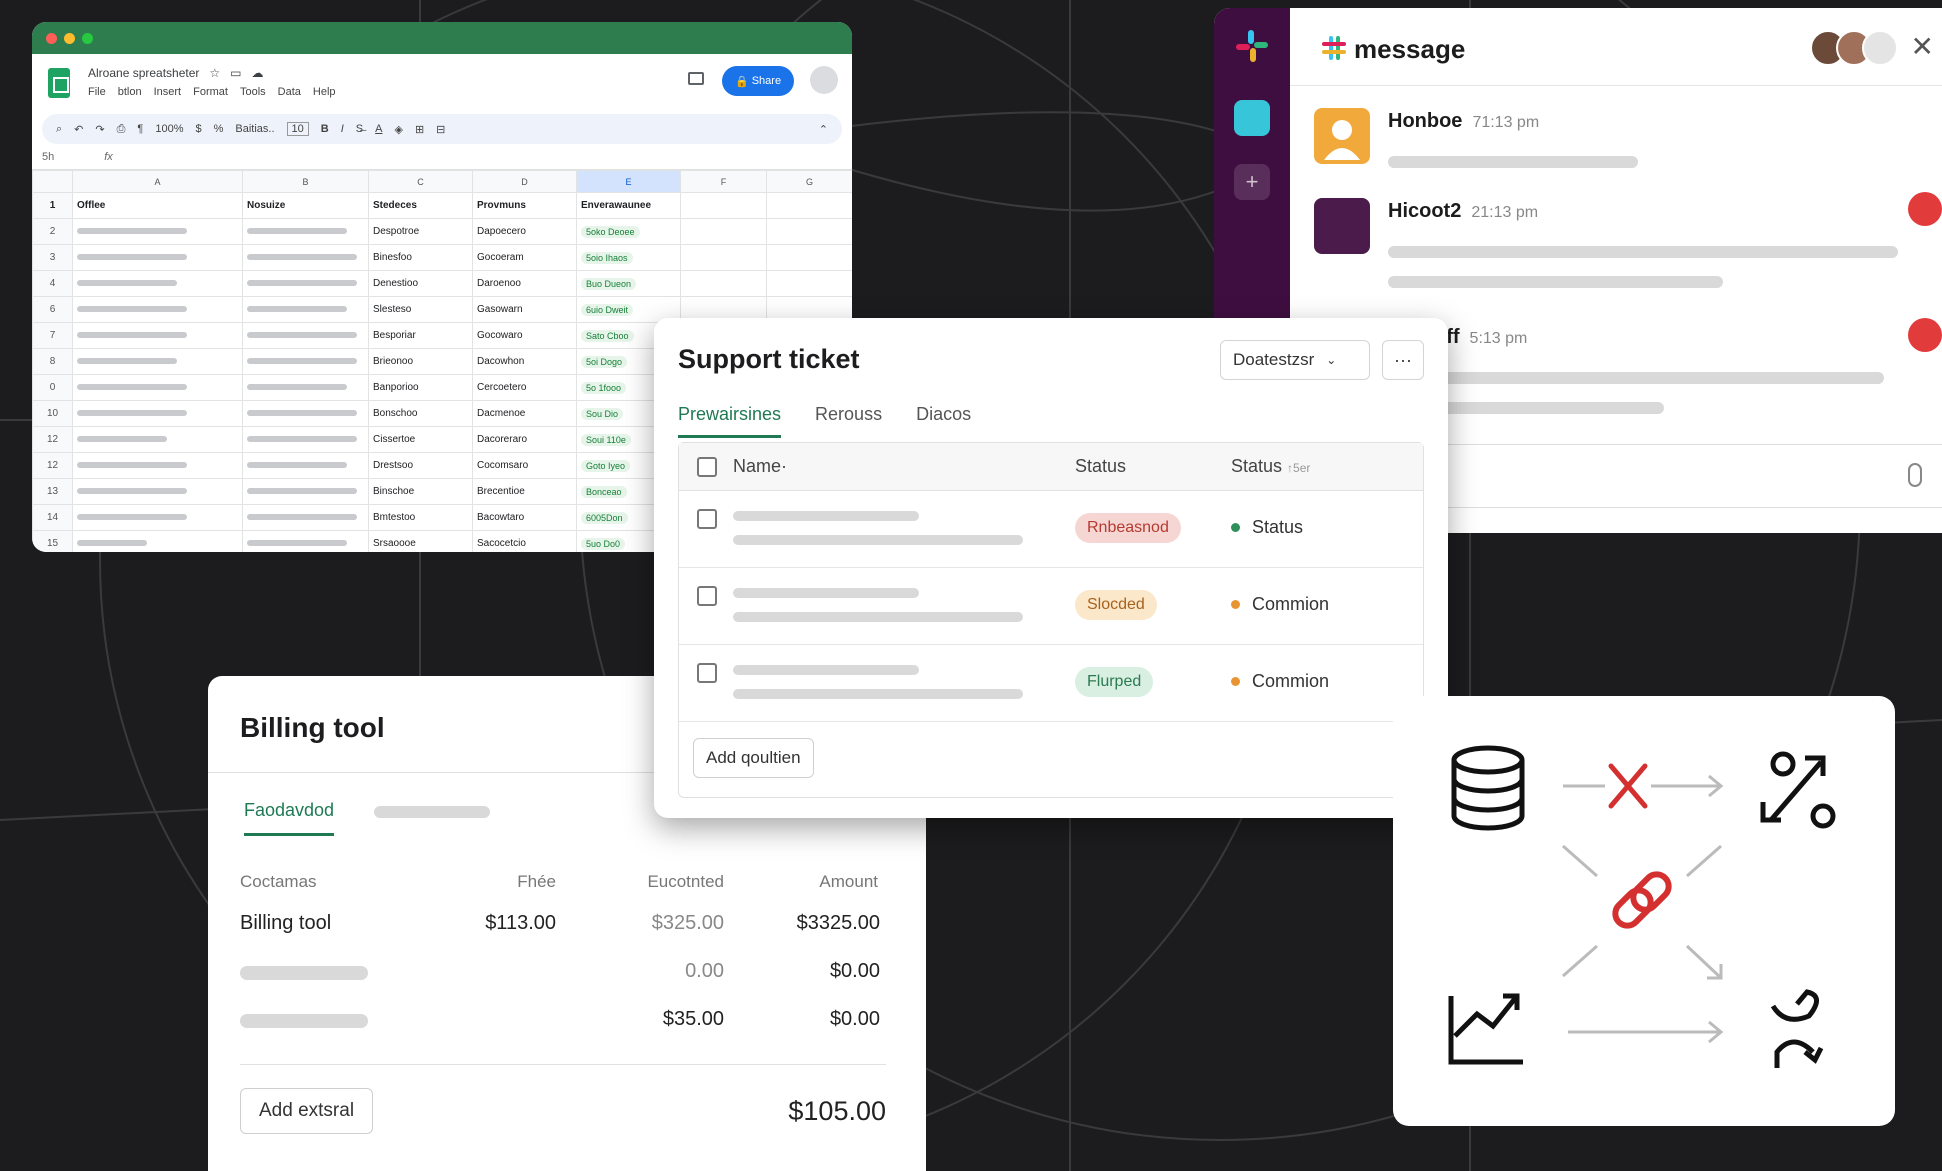  Describe the element at coordinates (420, 231) in the screenshot. I see `cell: Despotroe` at that location.